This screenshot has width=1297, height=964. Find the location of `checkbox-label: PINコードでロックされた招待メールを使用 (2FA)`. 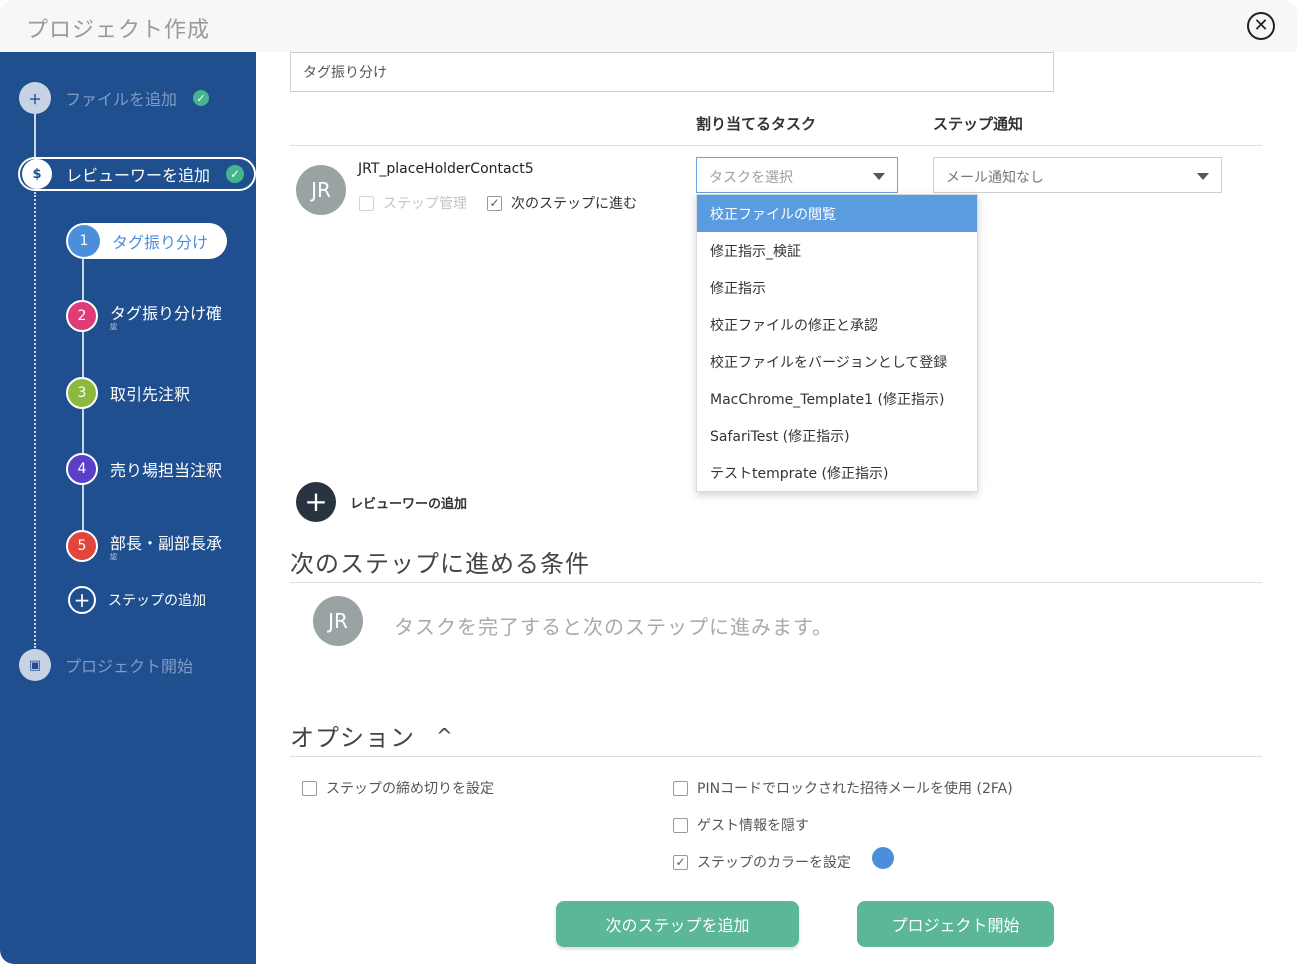

checkbox-label: PINコードでロックされた招待メールを使用 (2FA) is located at coordinates (855, 789).